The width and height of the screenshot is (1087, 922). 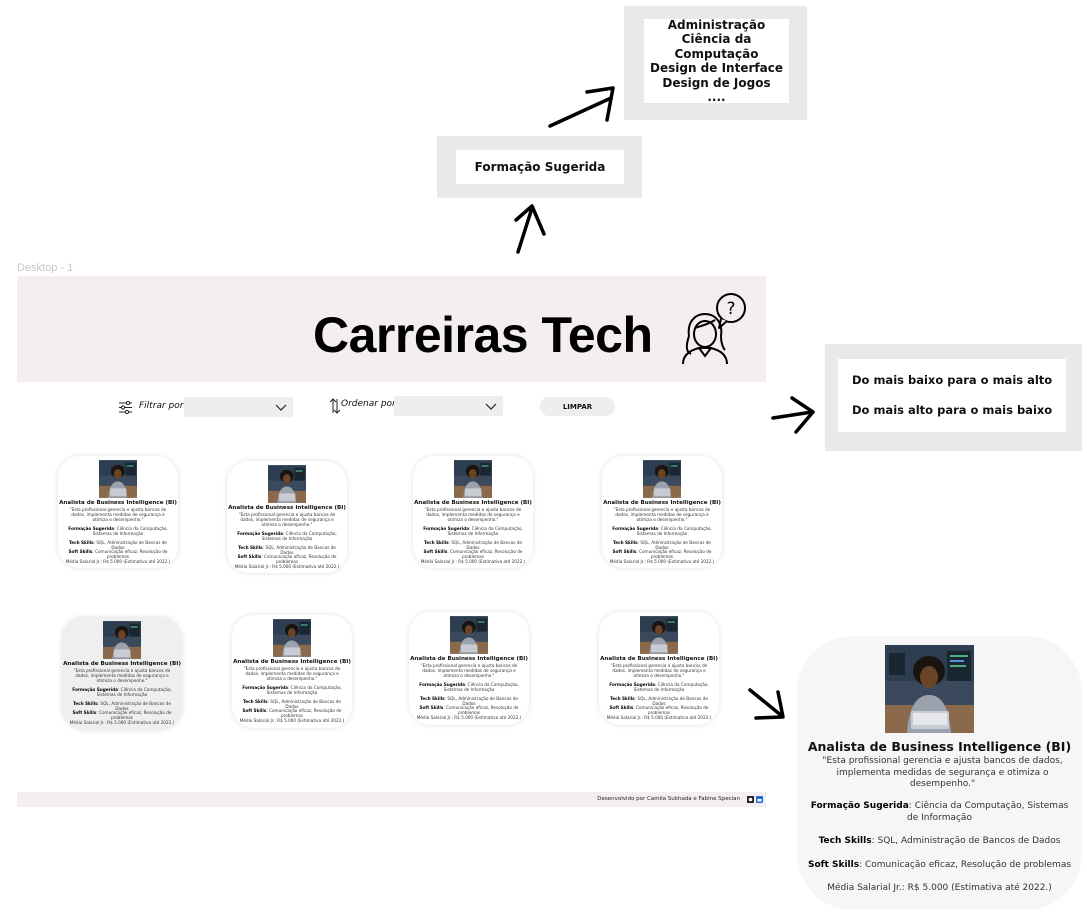 What do you see at coordinates (281, 407) in the screenshot?
I see `chevron-down-icon` at bounding box center [281, 407].